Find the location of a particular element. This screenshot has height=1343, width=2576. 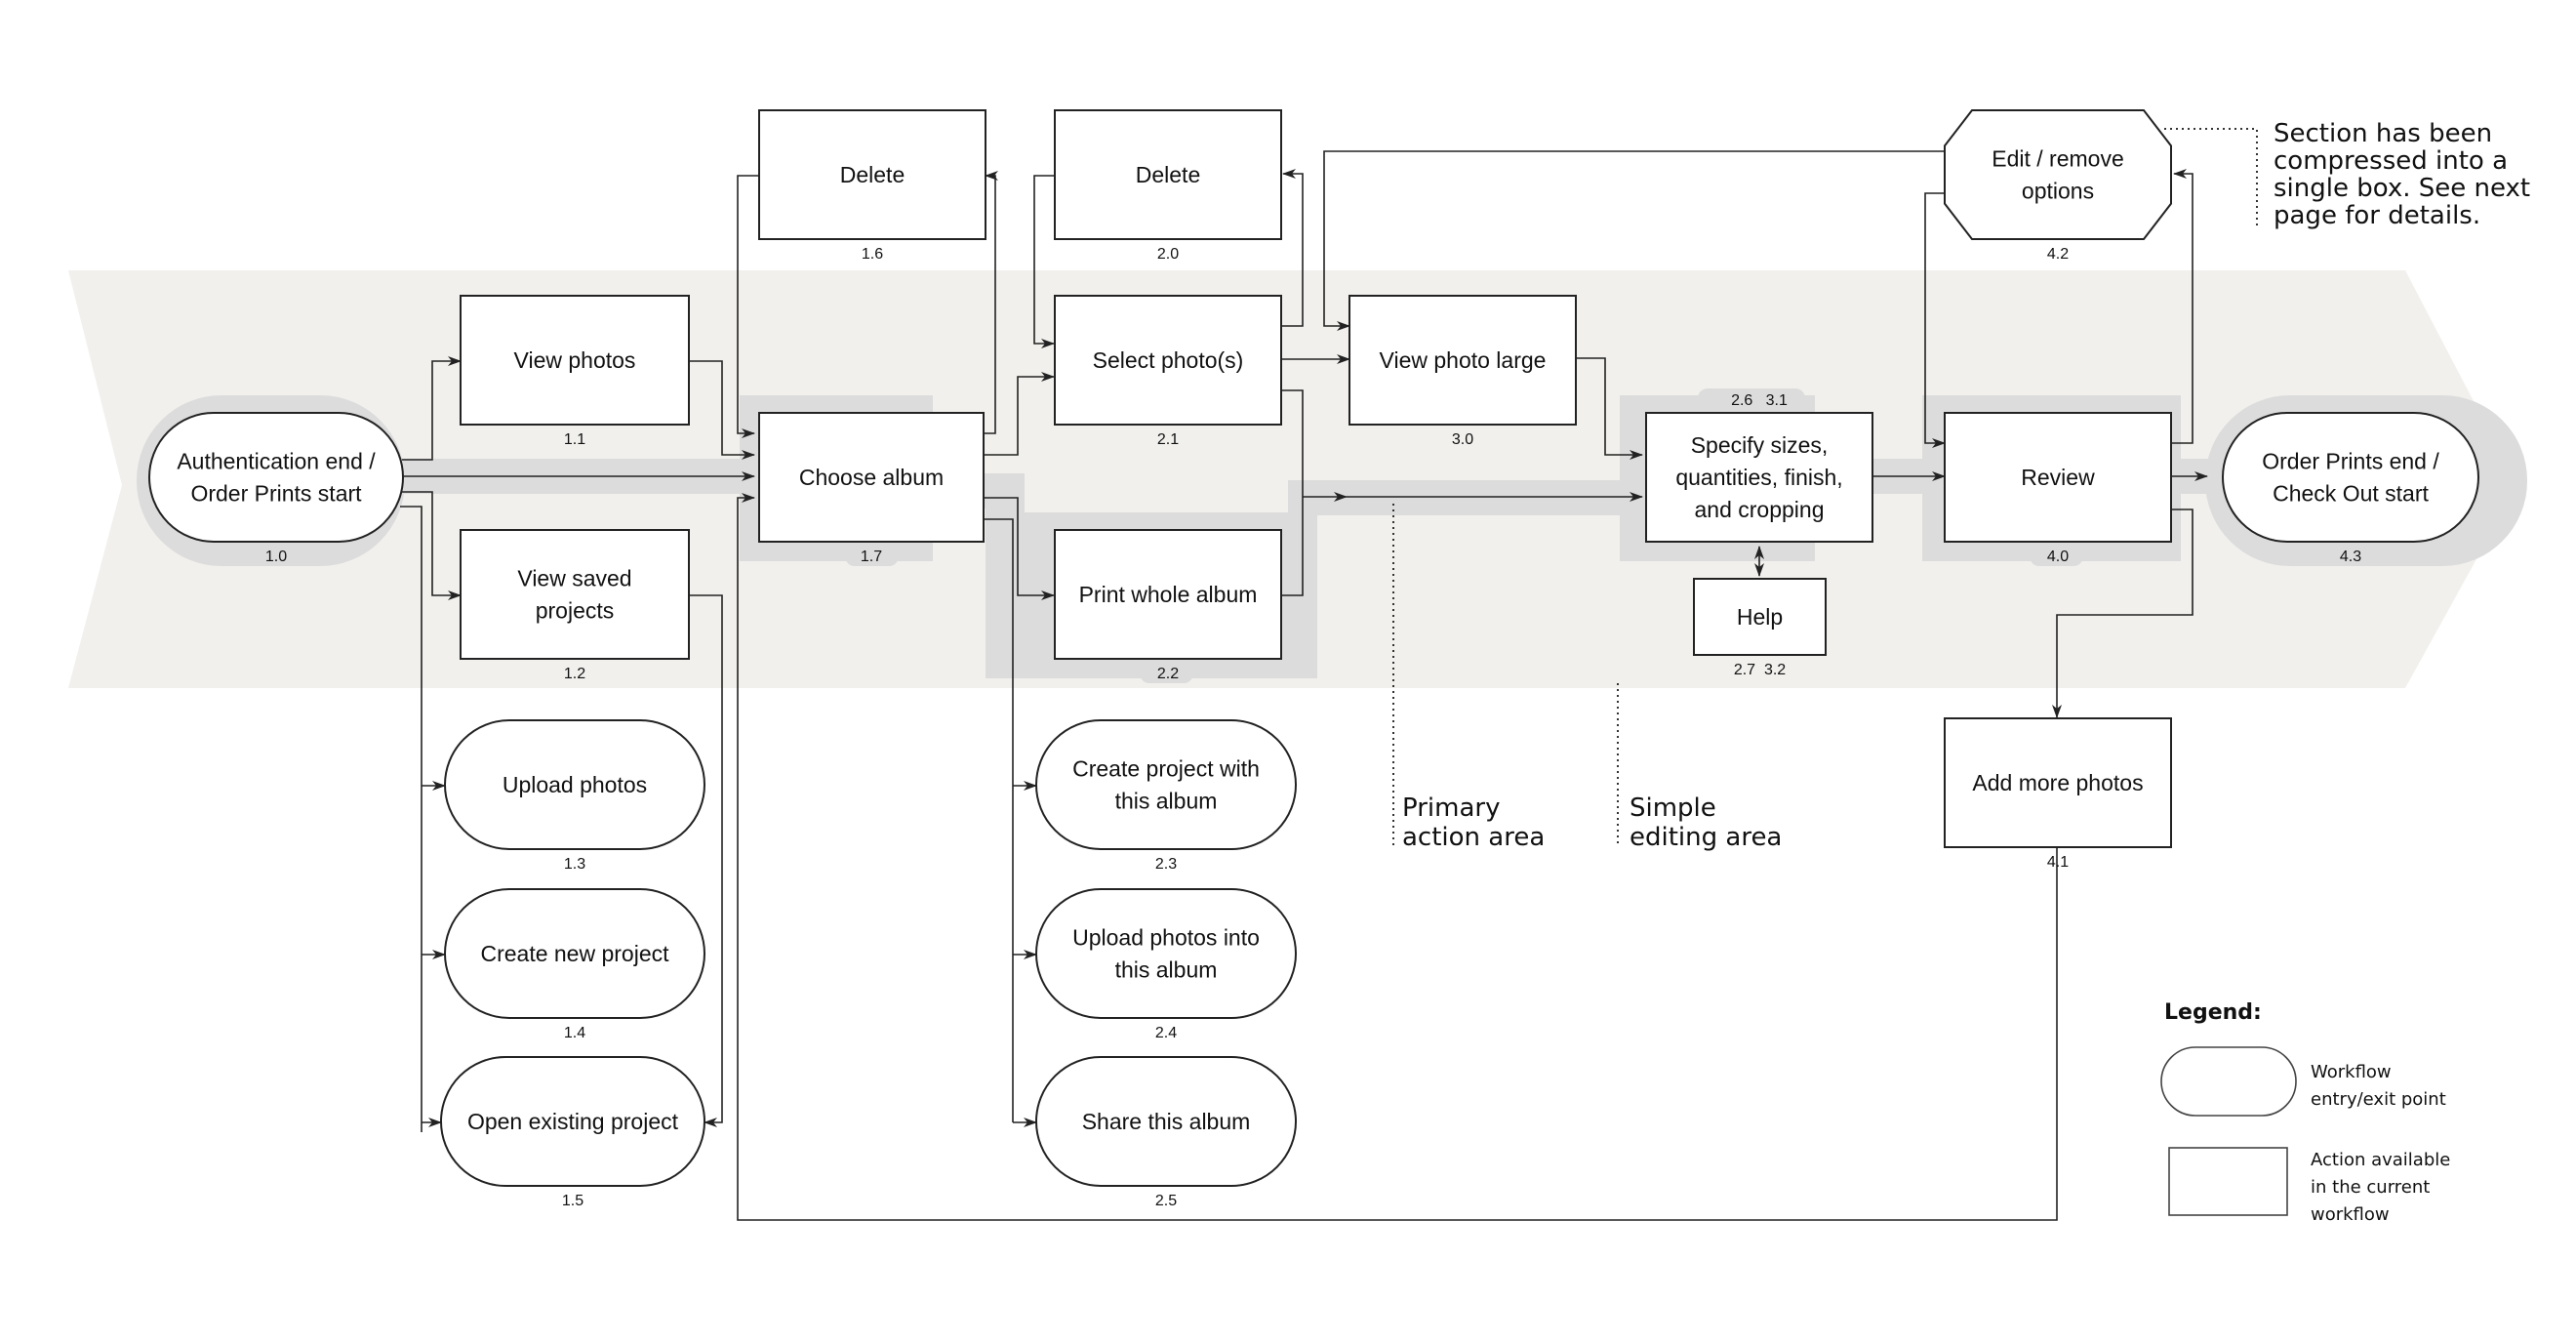

node-create-project-with-this-album: Create project with this album 2.3 is located at coordinates (1166, 796).